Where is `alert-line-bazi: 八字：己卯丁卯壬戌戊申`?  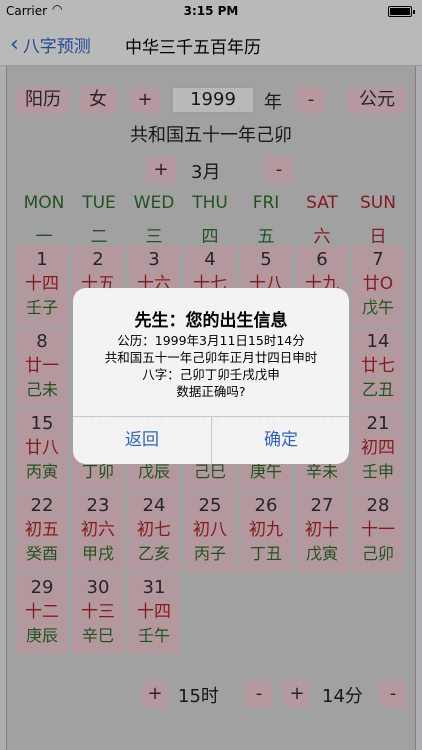 alert-line-bazi: 八字：己卯丁卯壬戌戊申 is located at coordinates (211, 374).